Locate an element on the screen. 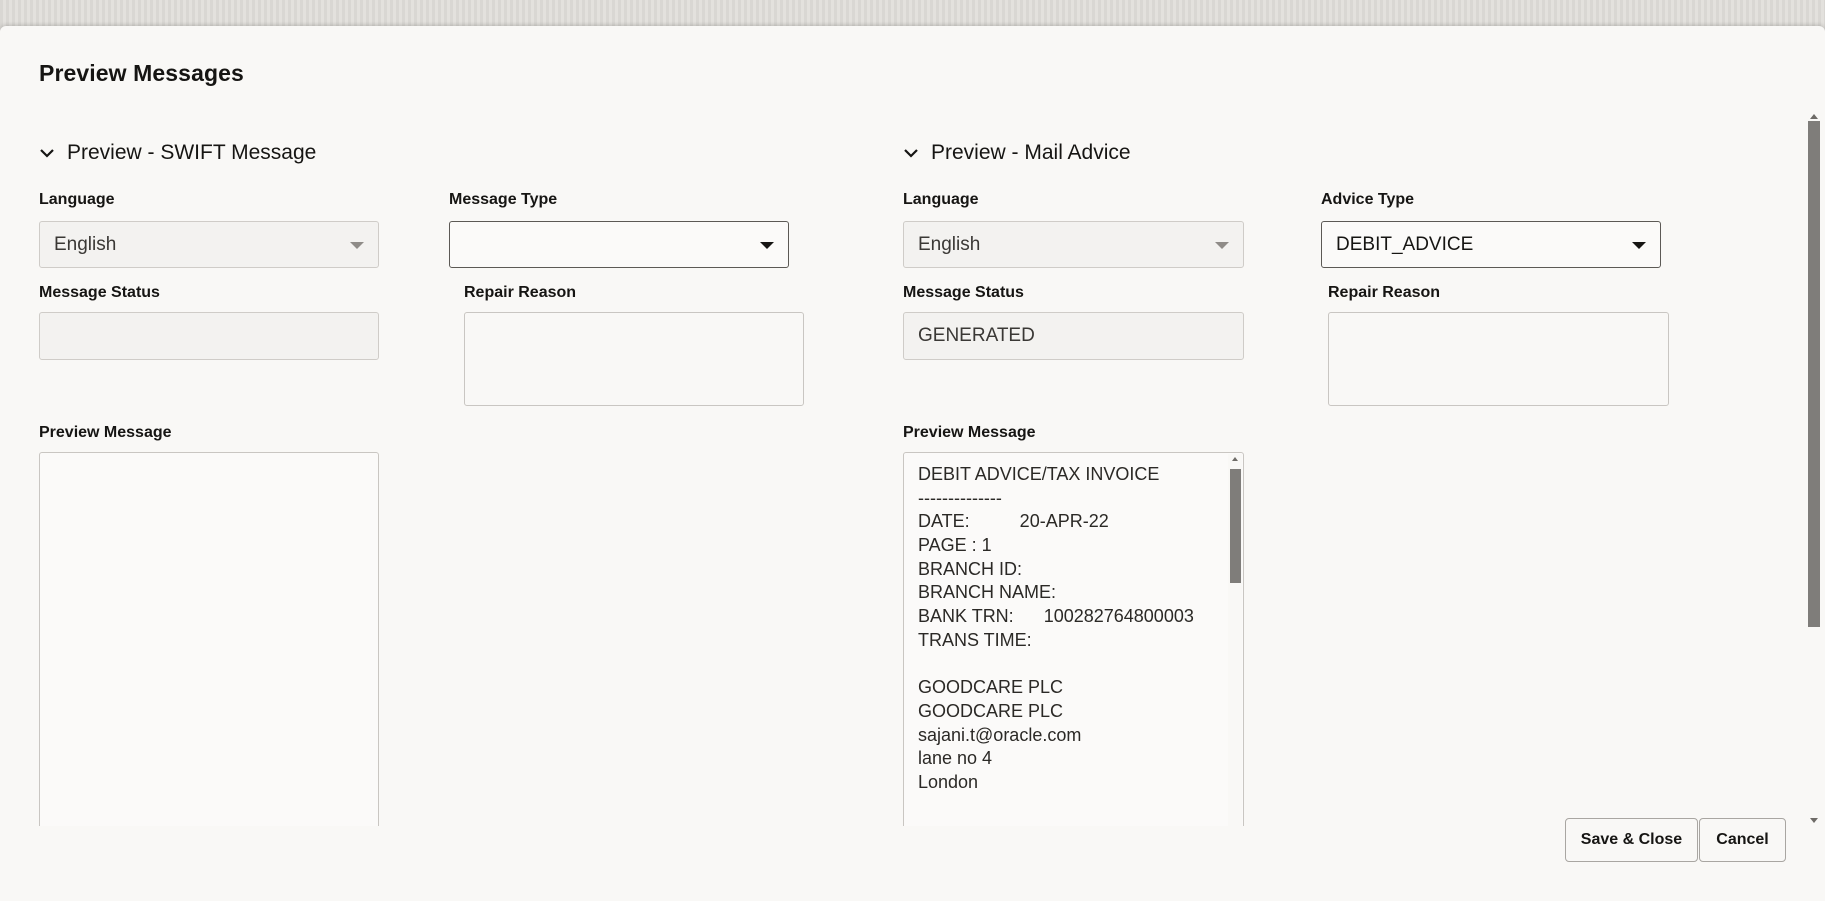 The height and width of the screenshot is (901, 1825). mail-language-select: English is located at coordinates (1073, 244).